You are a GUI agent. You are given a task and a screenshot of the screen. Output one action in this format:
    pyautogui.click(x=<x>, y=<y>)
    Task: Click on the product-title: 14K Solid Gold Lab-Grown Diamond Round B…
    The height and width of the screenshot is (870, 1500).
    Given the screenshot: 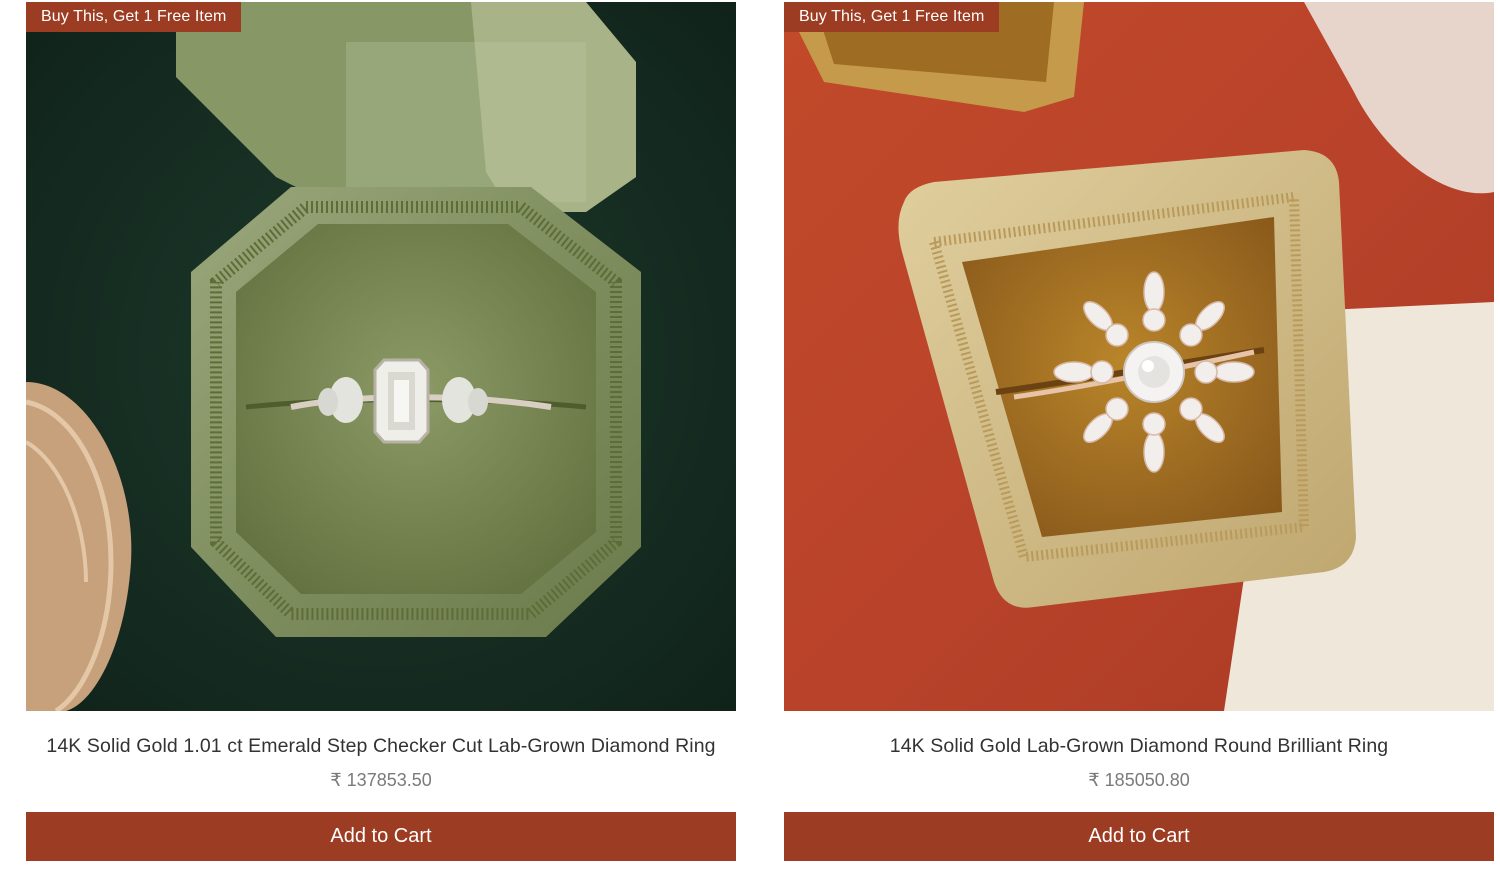 What is the action you would take?
    pyautogui.click(x=1139, y=746)
    